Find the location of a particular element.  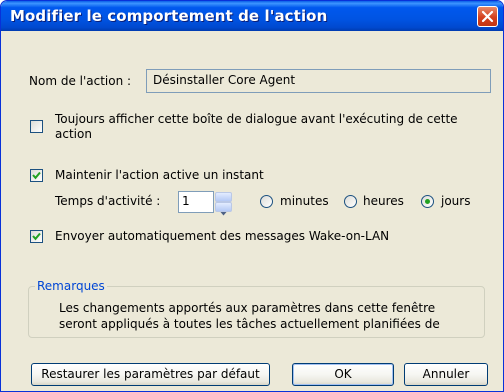

keep-active-checkbox is located at coordinates (36, 175).